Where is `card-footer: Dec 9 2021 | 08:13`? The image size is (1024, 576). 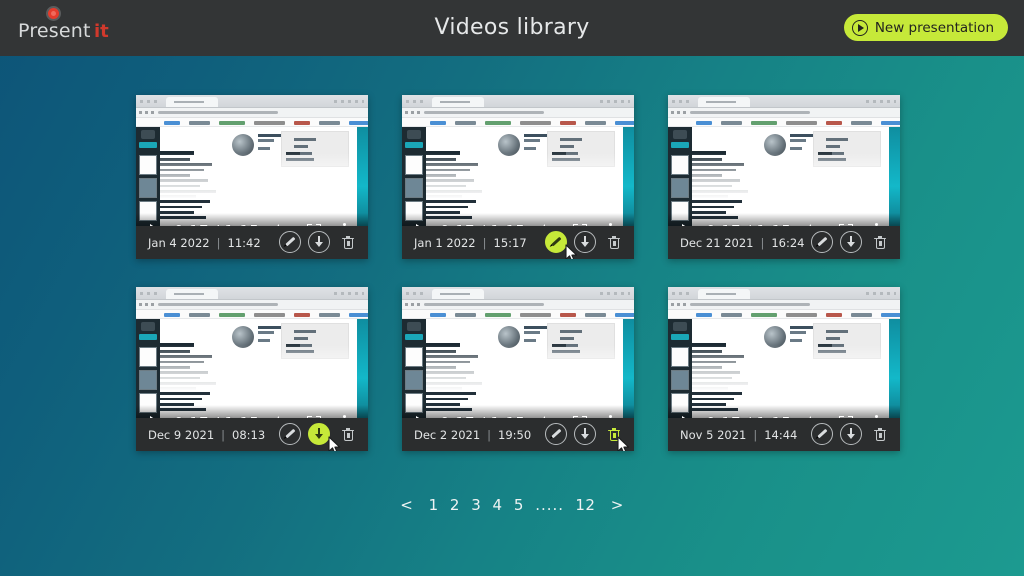 card-footer: Dec 9 2021 | 08:13 is located at coordinates (252, 434).